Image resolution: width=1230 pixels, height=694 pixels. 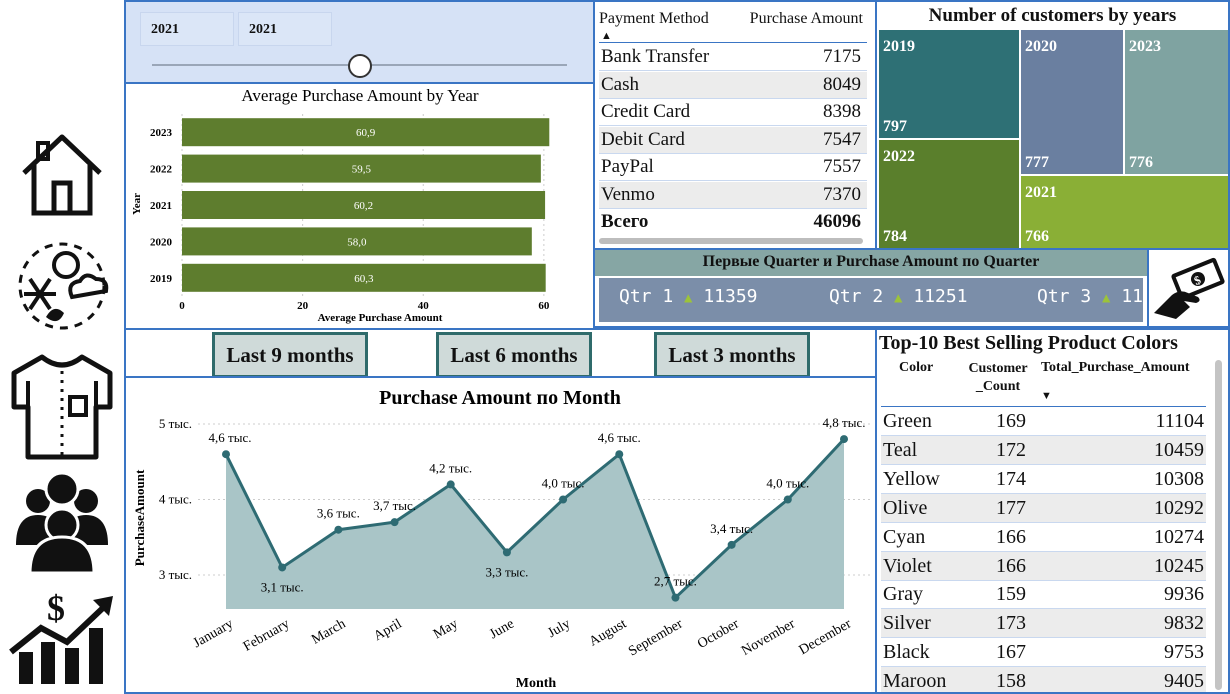 What do you see at coordinates (1043, 537) in the screenshot?
I see `color-row: Cyan 166 10274` at bounding box center [1043, 537].